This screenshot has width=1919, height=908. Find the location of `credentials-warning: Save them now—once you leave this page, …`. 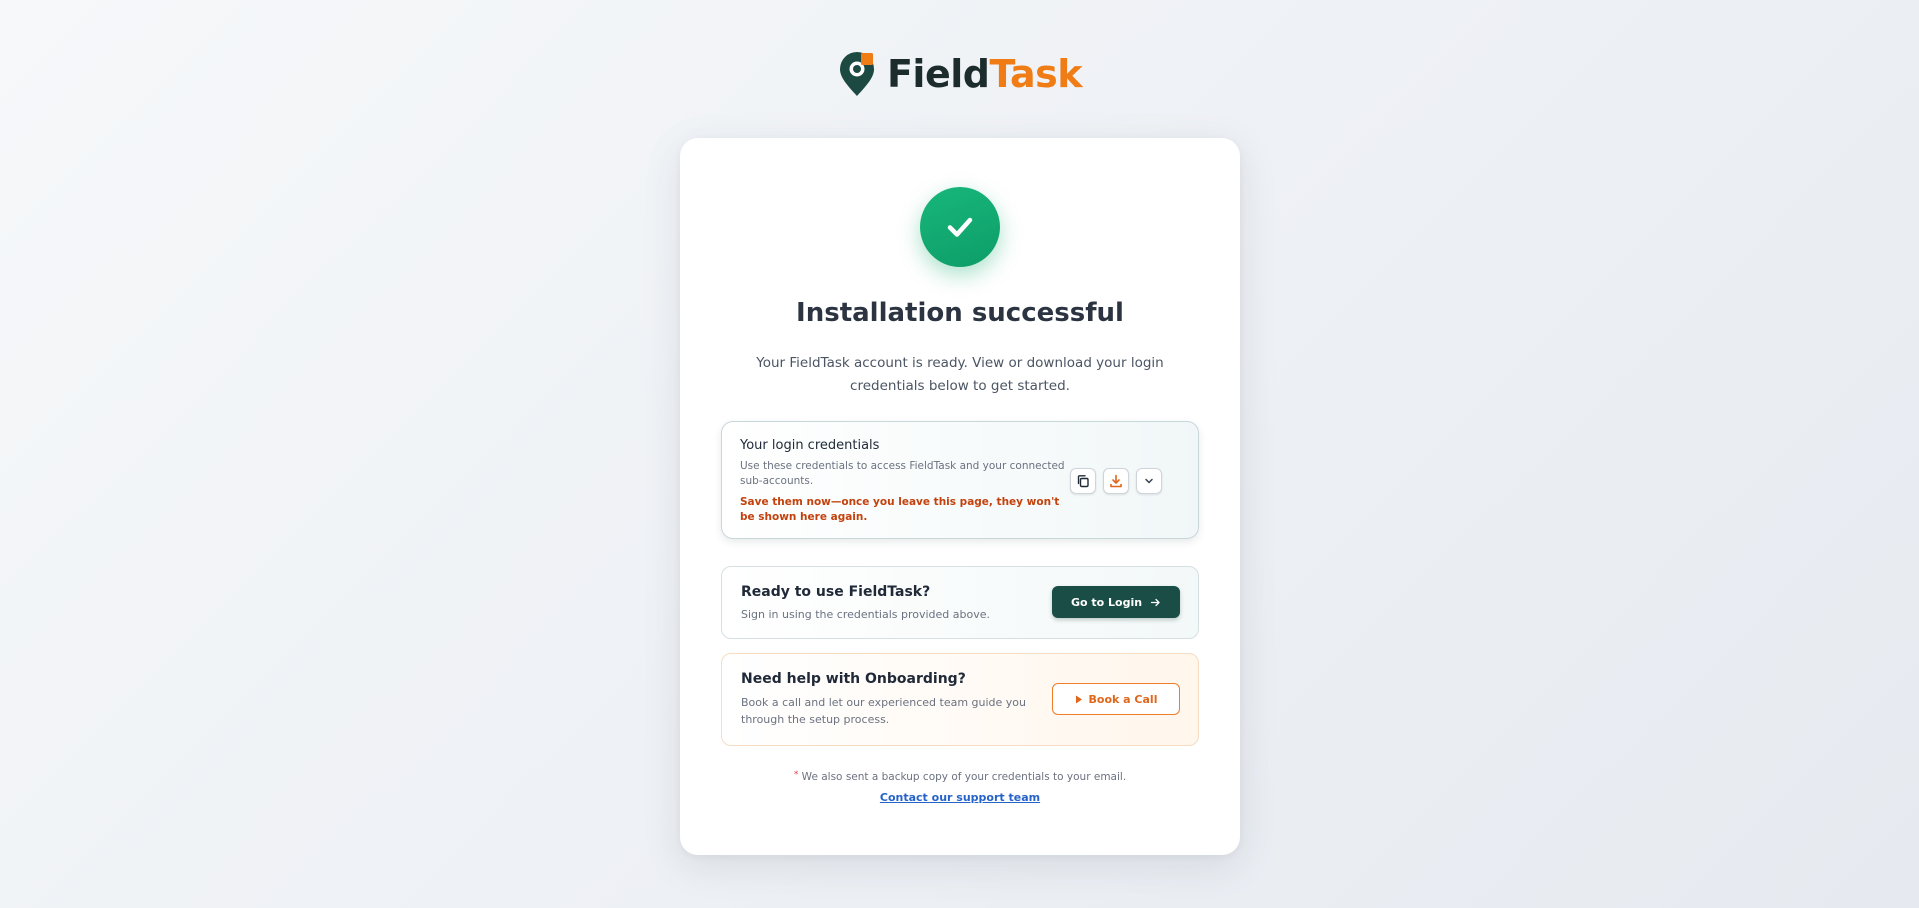

credentials-warning: Save them now—once you leave this page, … is located at coordinates (900, 509).